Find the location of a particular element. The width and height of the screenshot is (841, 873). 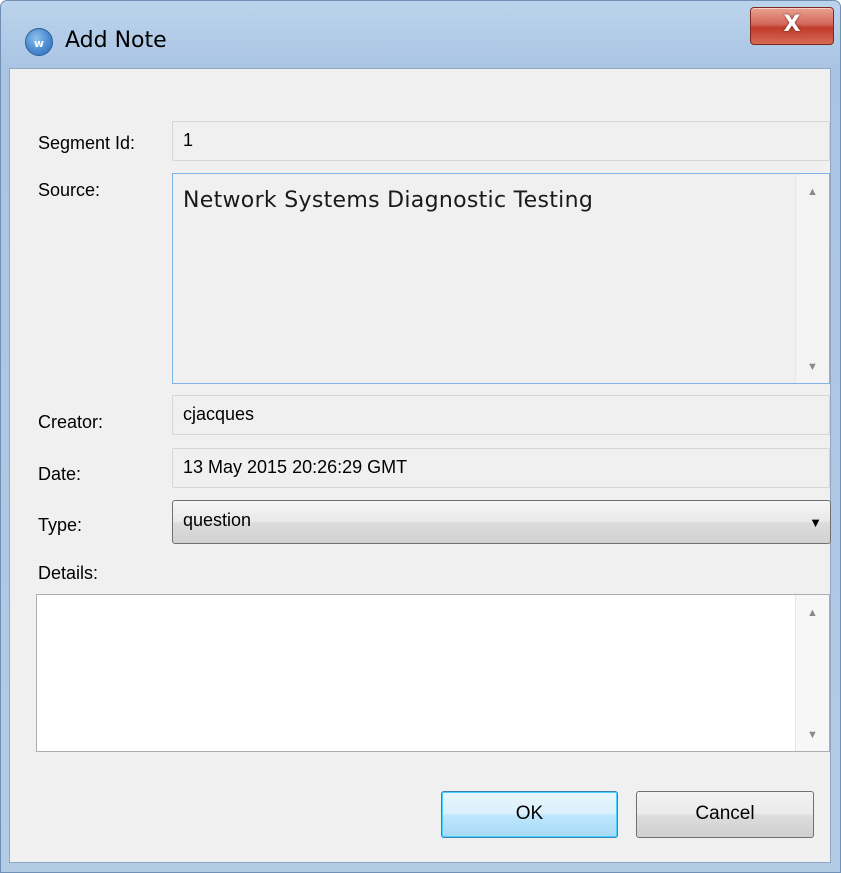

segment-id-field: 1 is located at coordinates (501, 141).